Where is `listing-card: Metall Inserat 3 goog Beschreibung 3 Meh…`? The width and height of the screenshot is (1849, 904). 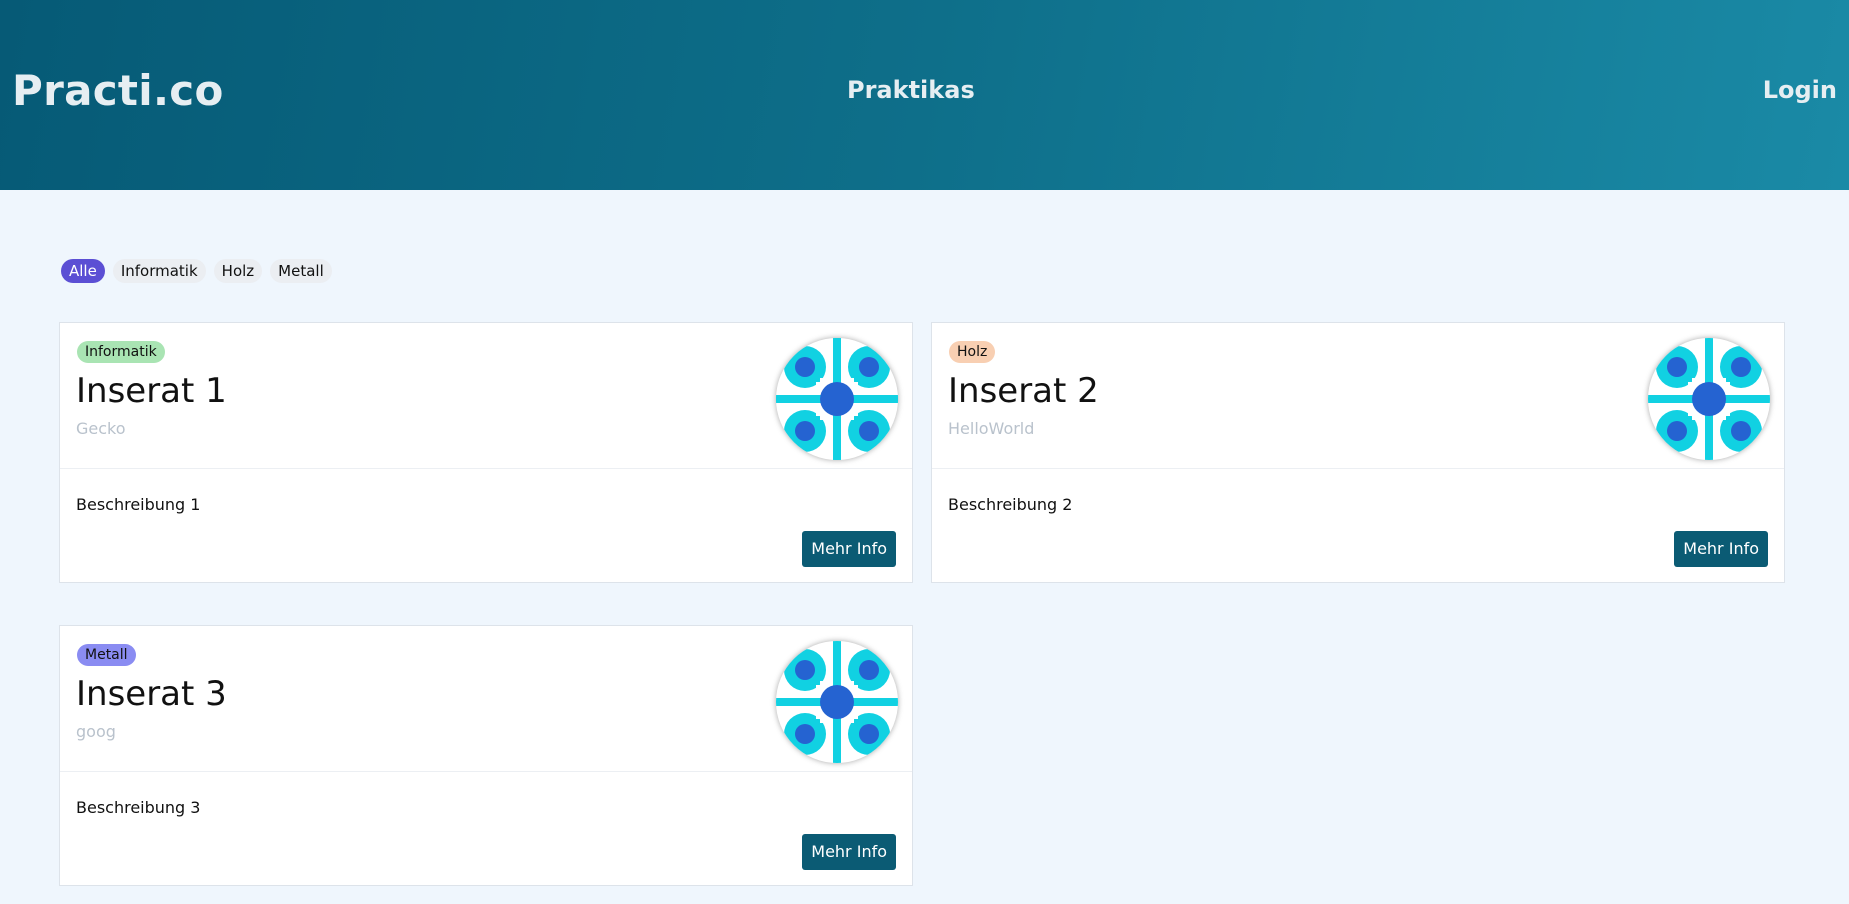
listing-card: Metall Inserat 3 goog Beschreibung 3 Meh… is located at coordinates (486, 755).